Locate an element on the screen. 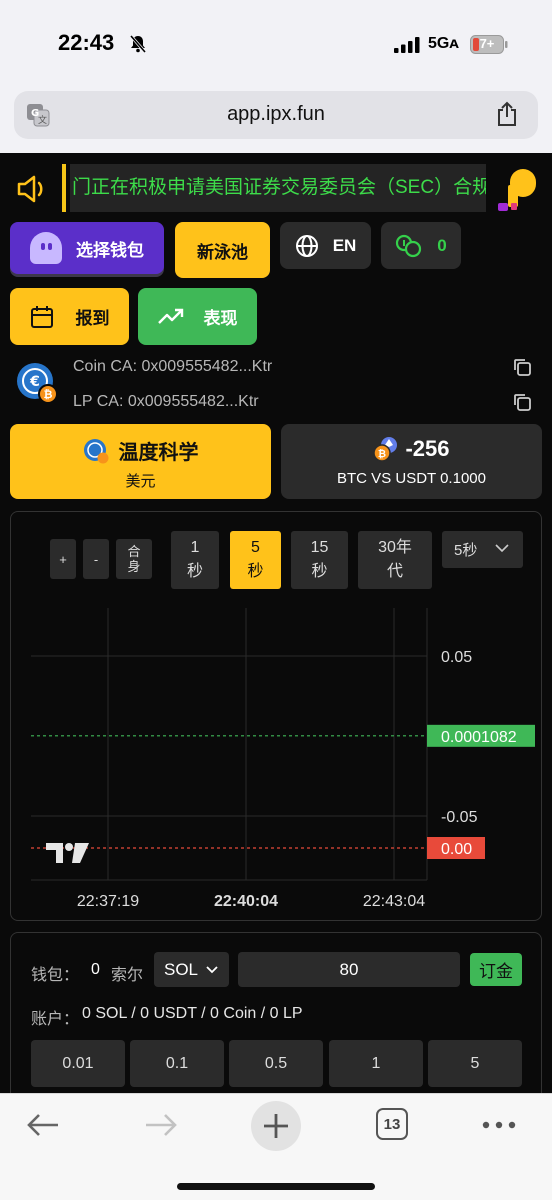  url-bar: G 文 app.ipx.fun is located at coordinates (276, 115).